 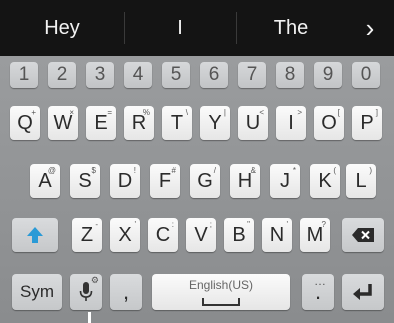 I want to click on key-l: L), so click(x=361, y=181).